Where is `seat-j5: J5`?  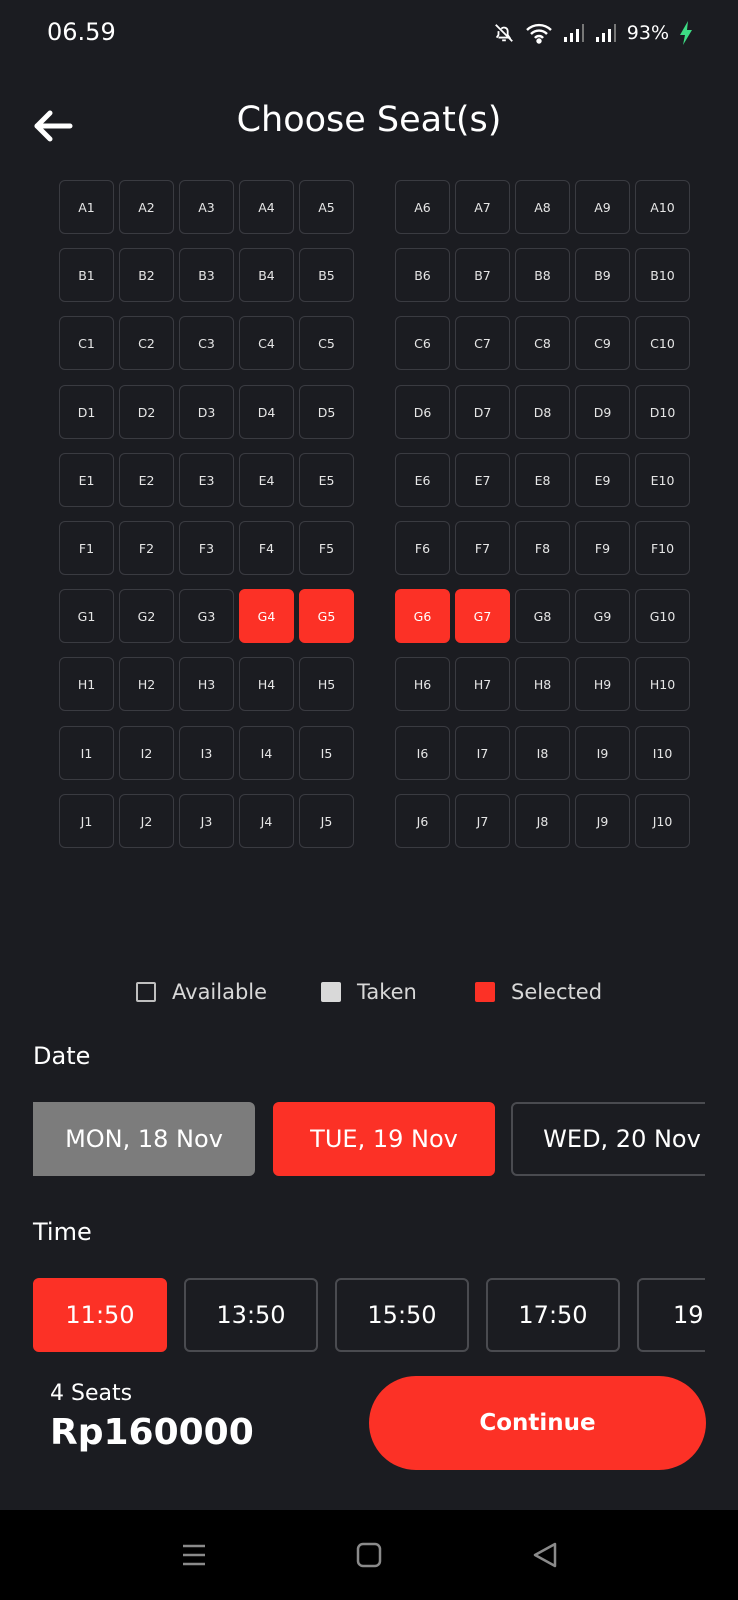 seat-j5: J5 is located at coordinates (326, 821).